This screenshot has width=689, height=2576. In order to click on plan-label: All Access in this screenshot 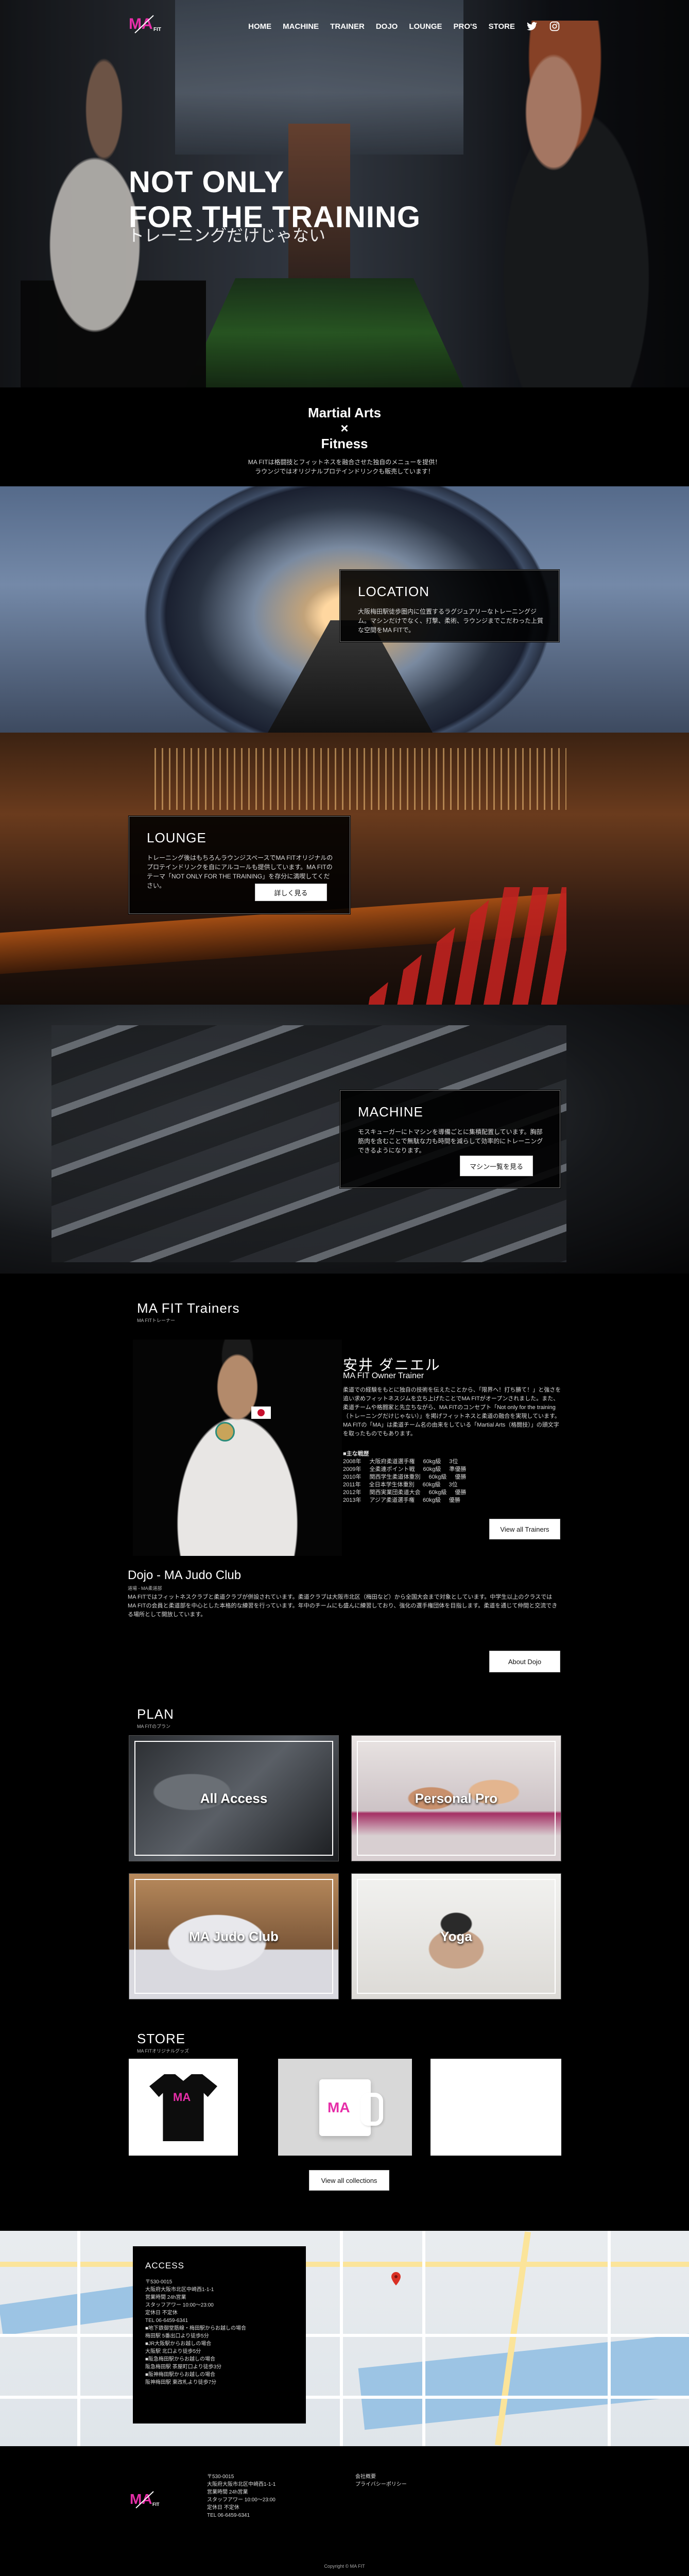, I will do `click(234, 1798)`.